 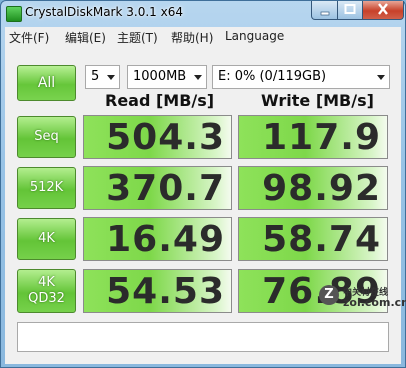 I want to click on 4k-write-value: 58.74, so click(x=321, y=239).